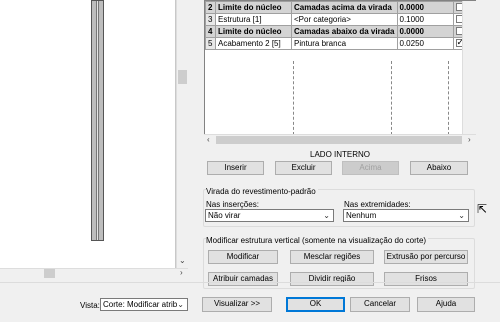 The width and height of the screenshot is (500, 322). What do you see at coordinates (210, 43) in the screenshot?
I see `row-number: 5` at bounding box center [210, 43].